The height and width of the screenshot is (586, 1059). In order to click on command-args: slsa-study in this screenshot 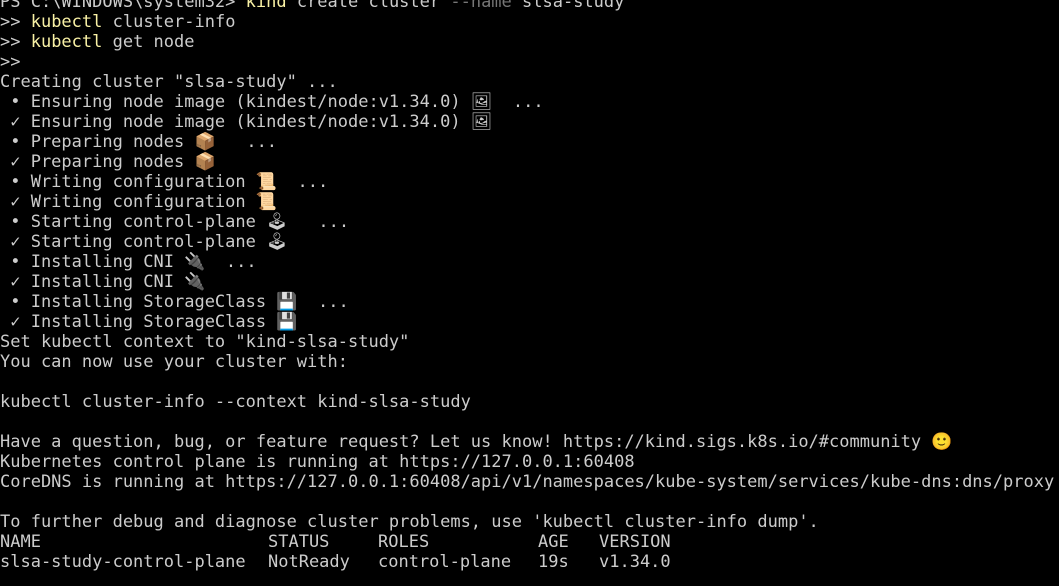, I will do `click(568, 6)`.